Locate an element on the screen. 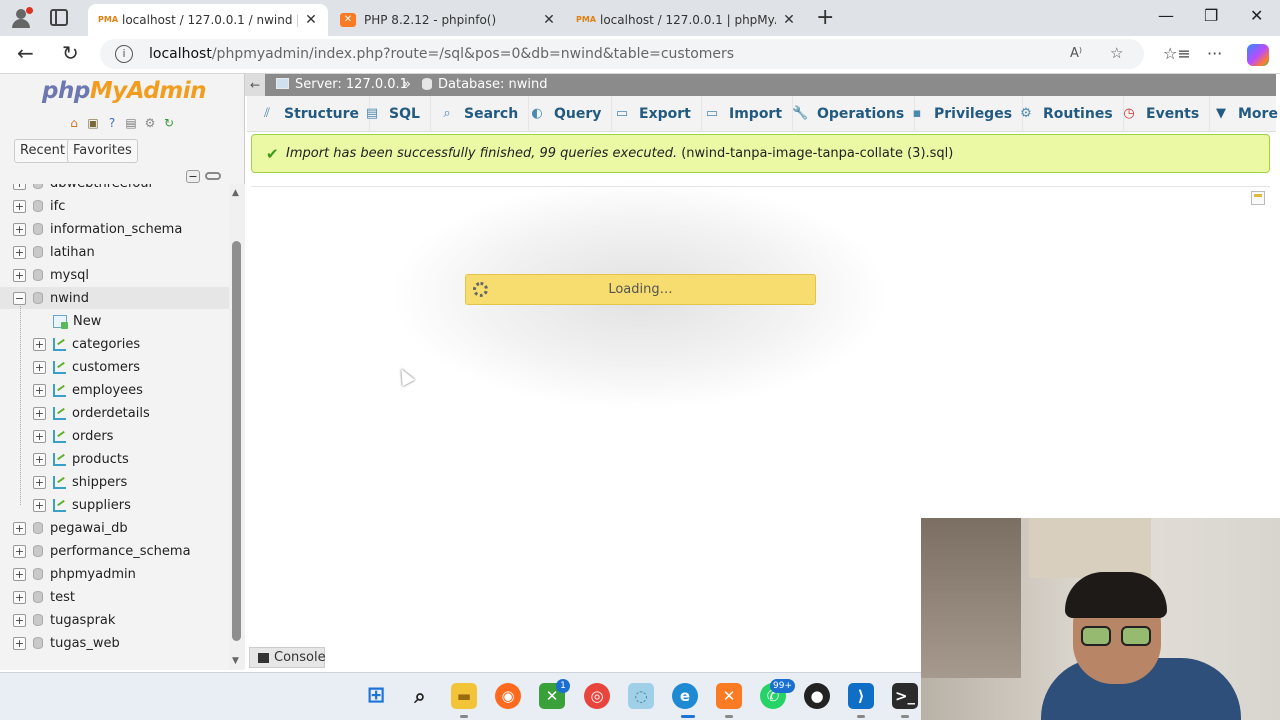  tree-db-nwind: − nwind is located at coordinates (115, 298).